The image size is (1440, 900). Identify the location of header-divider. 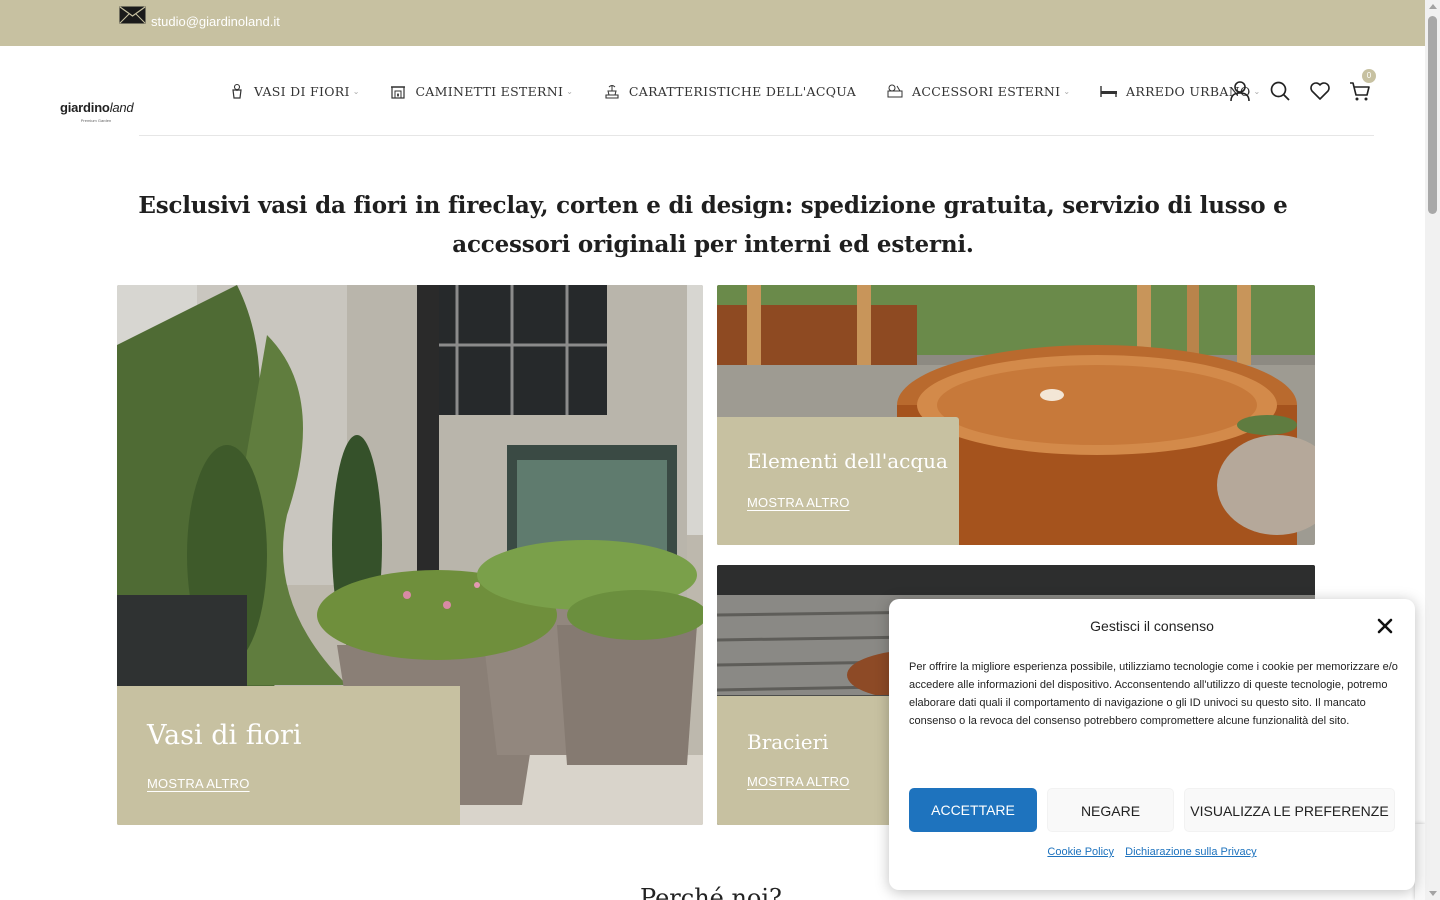
(756, 135).